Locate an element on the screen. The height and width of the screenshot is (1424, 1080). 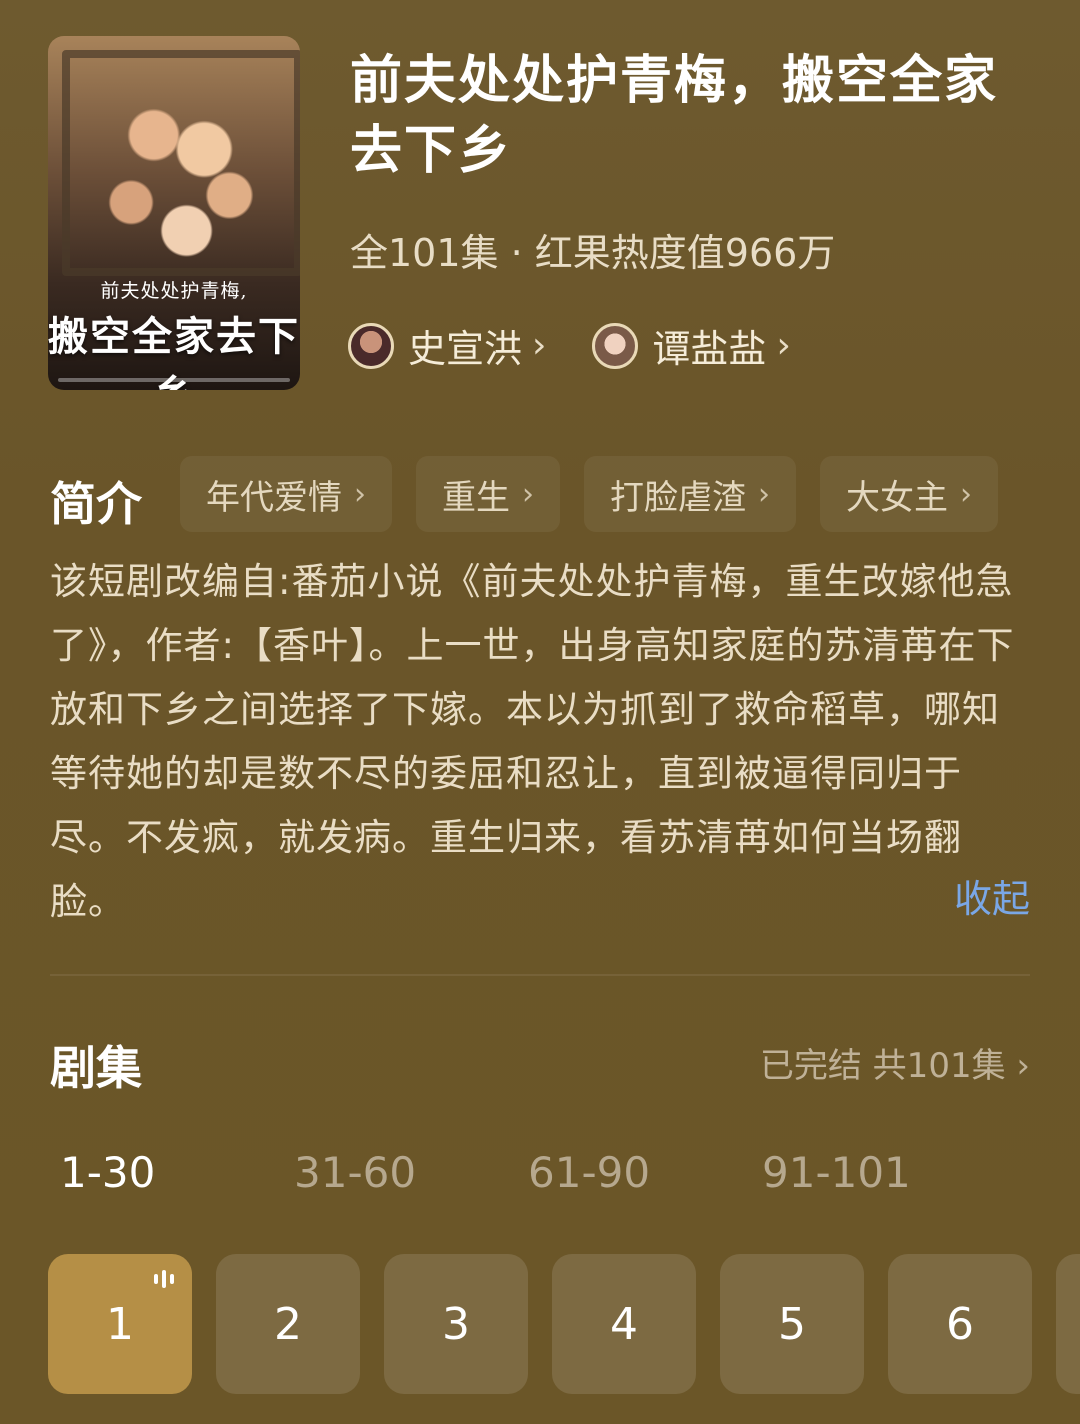
episode-number: 1 is located at coordinates (120, 1324).